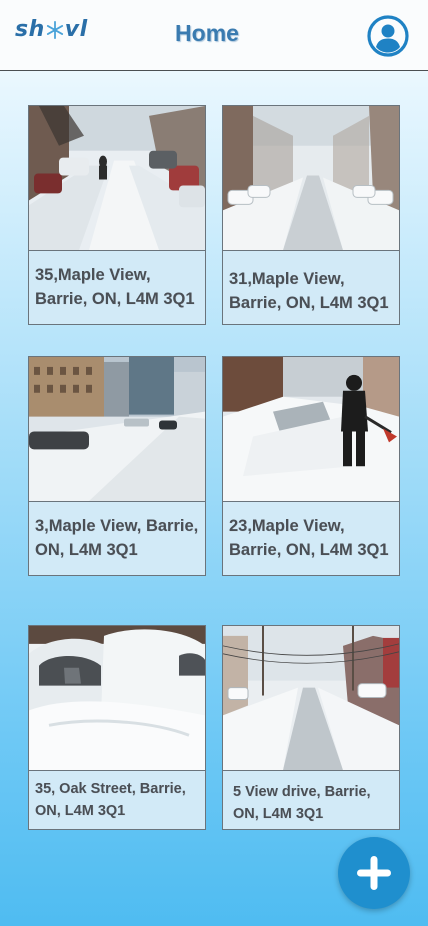  I want to click on listing-card: 35,Maple View, Barrie, ON, L4M 3Q1, so click(117, 215).